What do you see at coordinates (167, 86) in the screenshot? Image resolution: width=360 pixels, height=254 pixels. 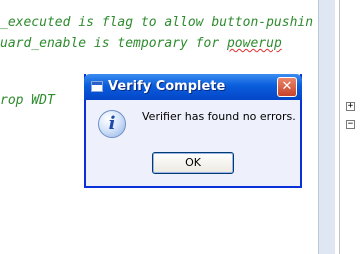 I see `dialog-title: Verify Complete` at bounding box center [167, 86].